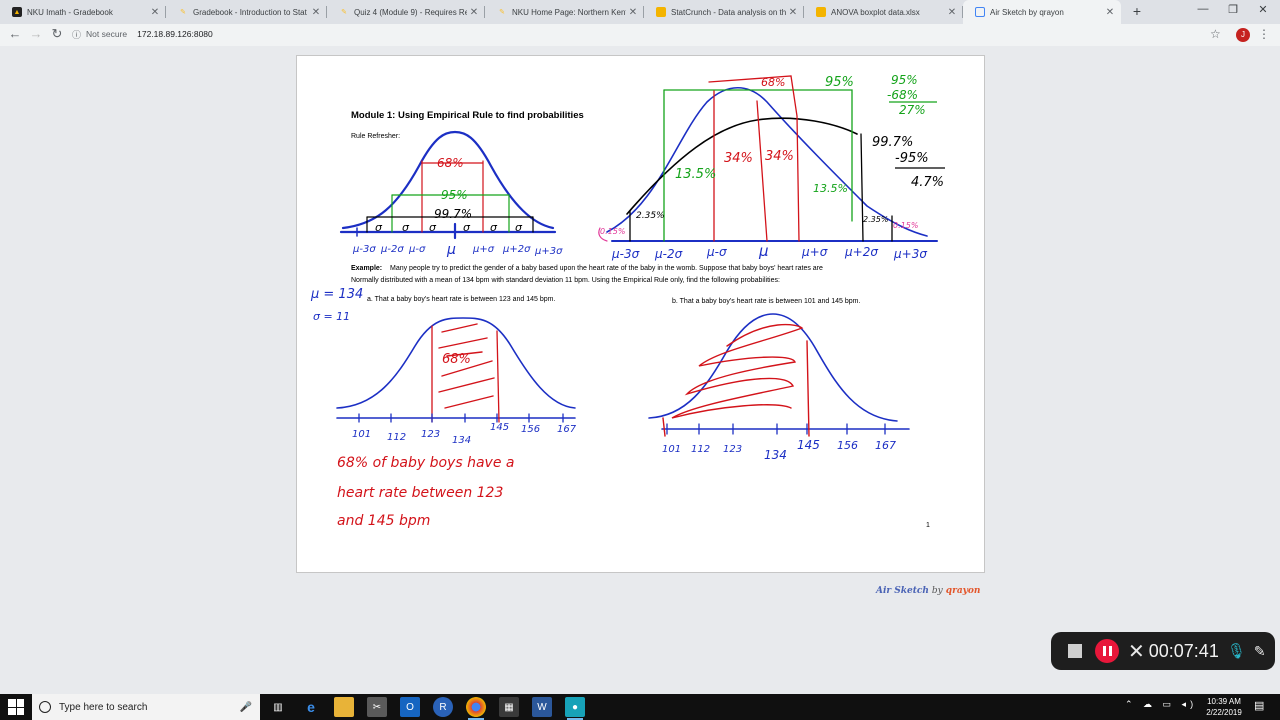 The image size is (1280, 720). Describe the element at coordinates (1224, 712) in the screenshot. I see `clock-date: 2/22/2019` at that location.